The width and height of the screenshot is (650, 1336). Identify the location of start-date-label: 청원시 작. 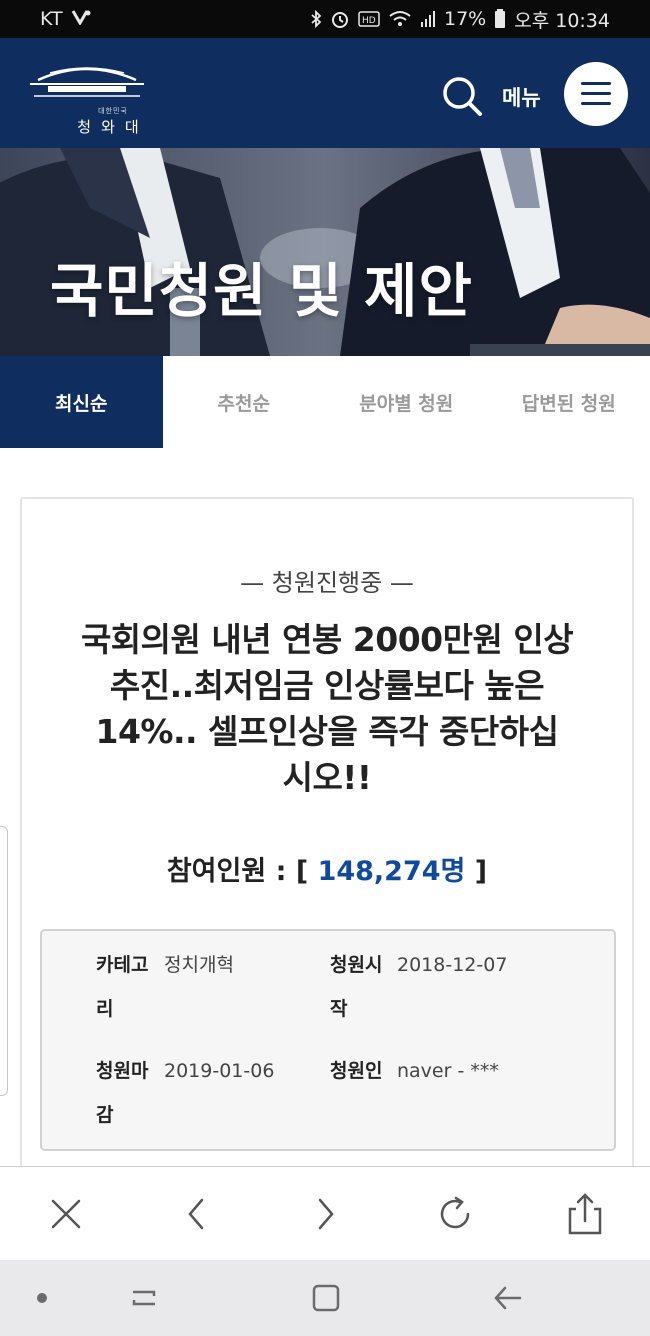
(356, 987).